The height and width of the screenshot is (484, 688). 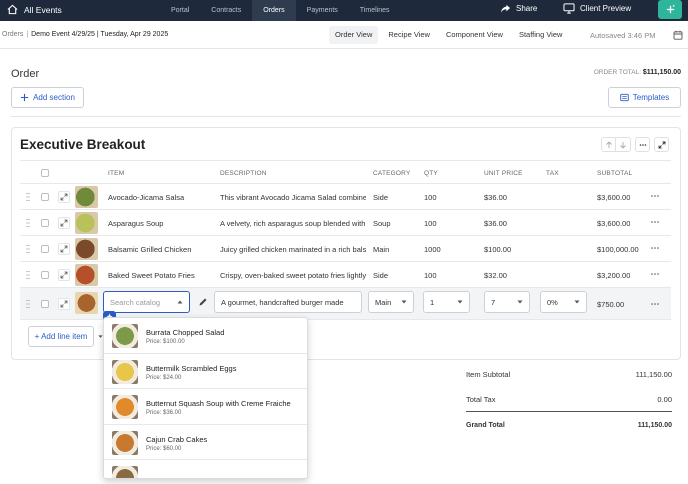 What do you see at coordinates (661, 72) in the screenshot?
I see `order-total-value: $111,150.00` at bounding box center [661, 72].